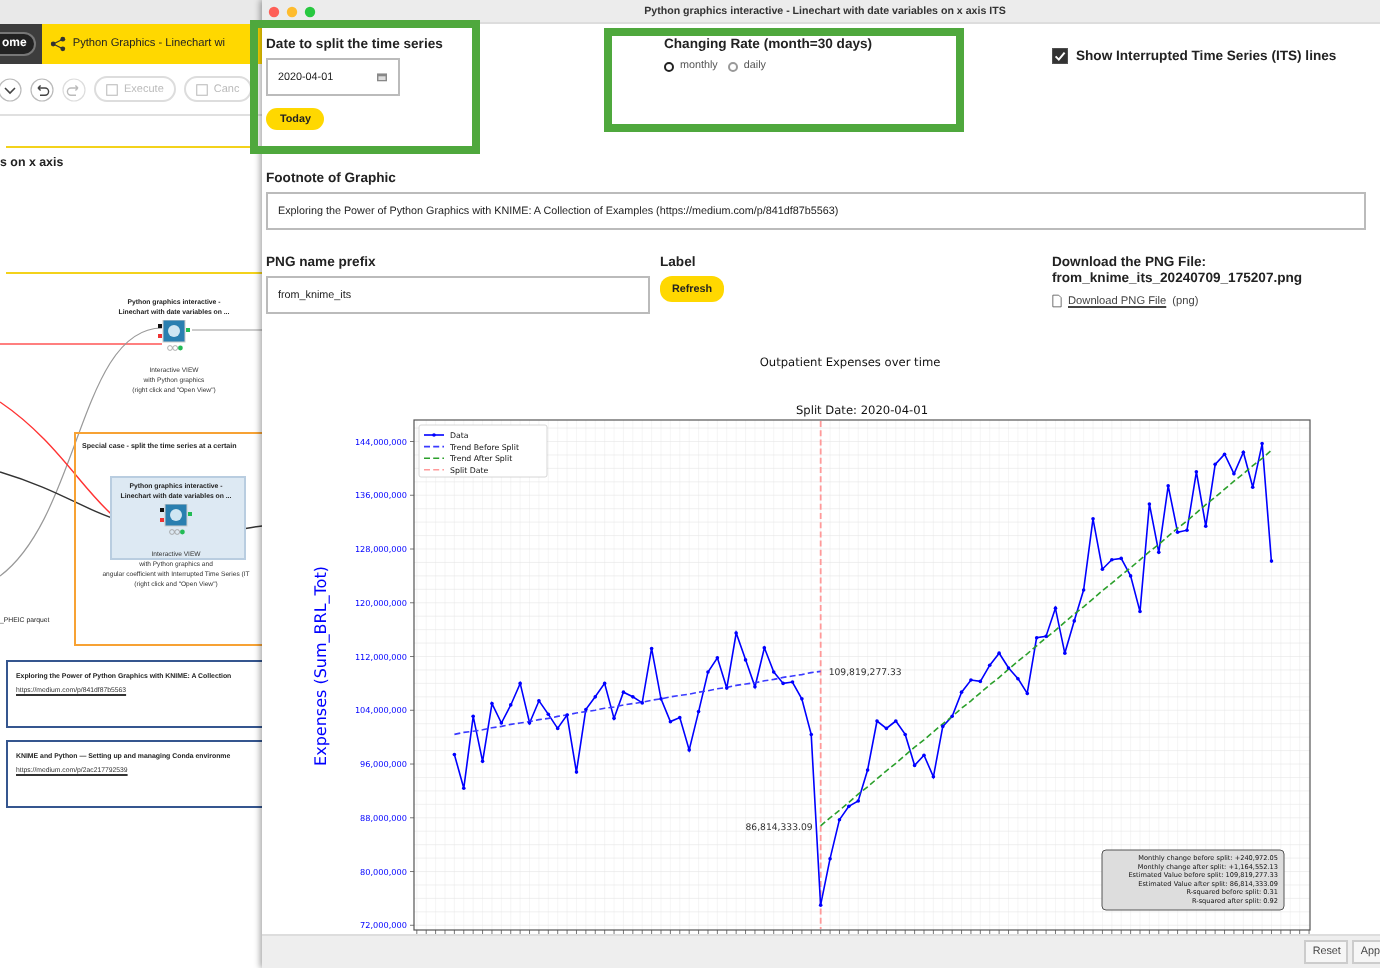 The height and width of the screenshot is (968, 1380). What do you see at coordinates (226, 330) in the screenshot?
I see `connection-line` at bounding box center [226, 330].